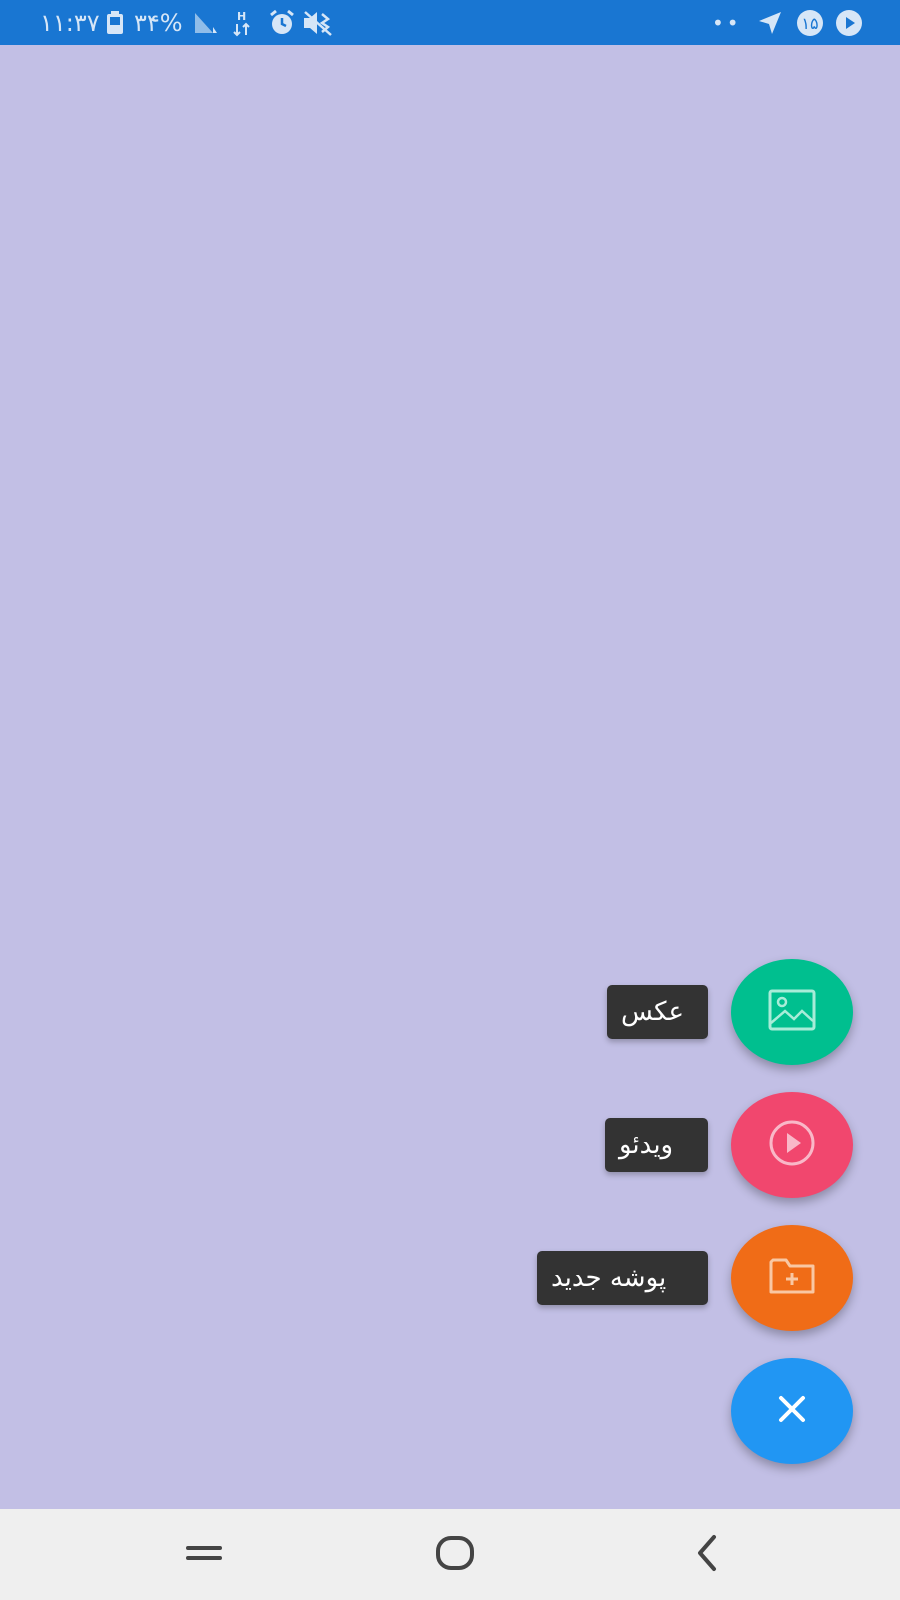  What do you see at coordinates (770, 22) in the screenshot?
I see `location-arrow-icon` at bounding box center [770, 22].